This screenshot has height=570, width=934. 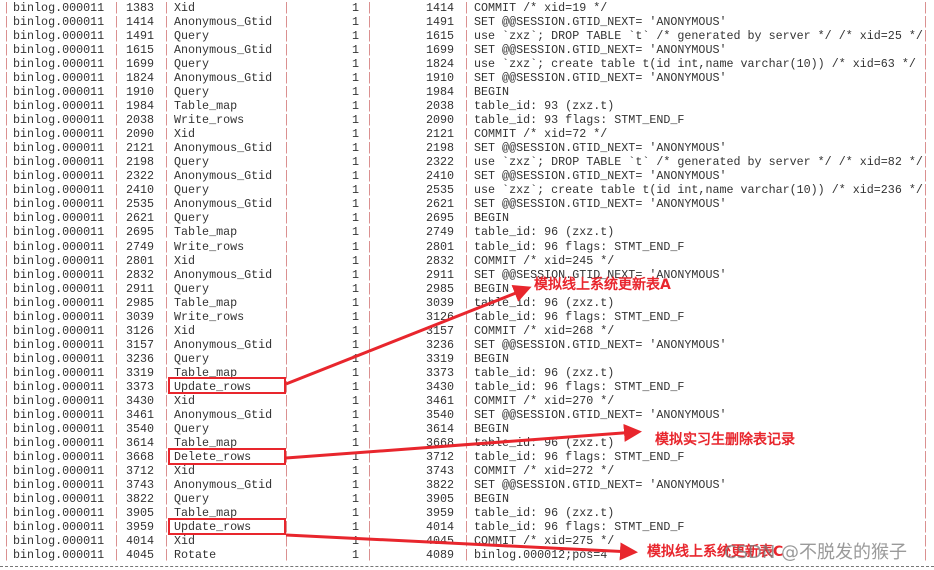 I want to click on annotation-intern-delete: 模拟实习生删除表记录, so click(x=725, y=440).